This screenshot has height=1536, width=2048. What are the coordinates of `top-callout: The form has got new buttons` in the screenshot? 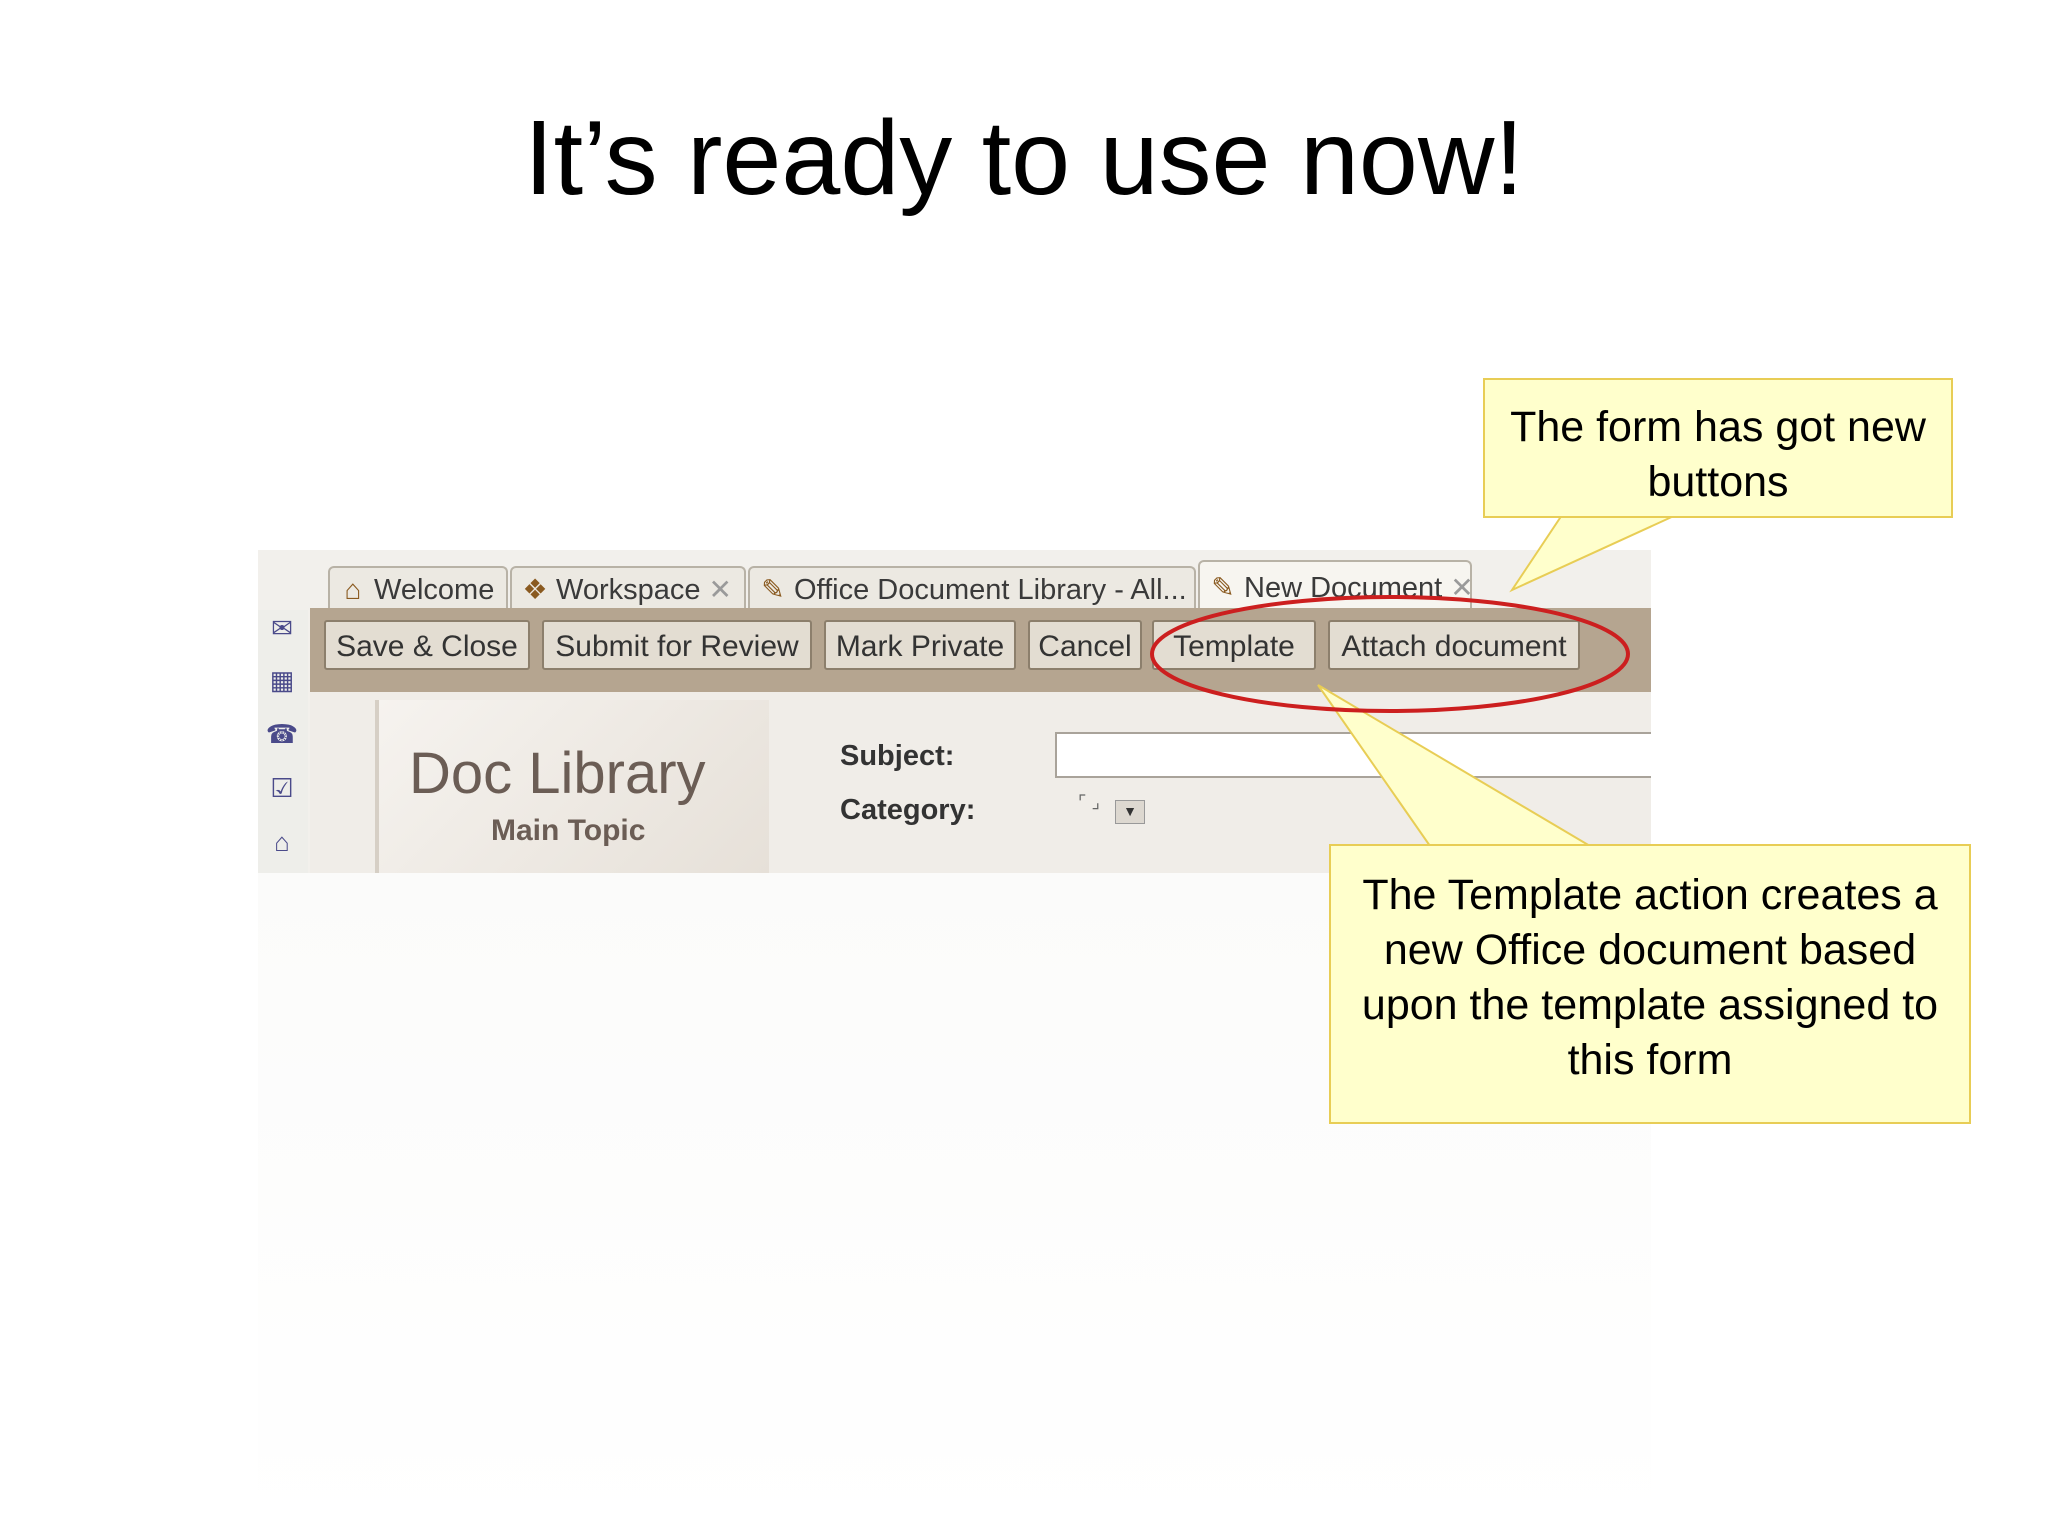 It's located at (1718, 448).